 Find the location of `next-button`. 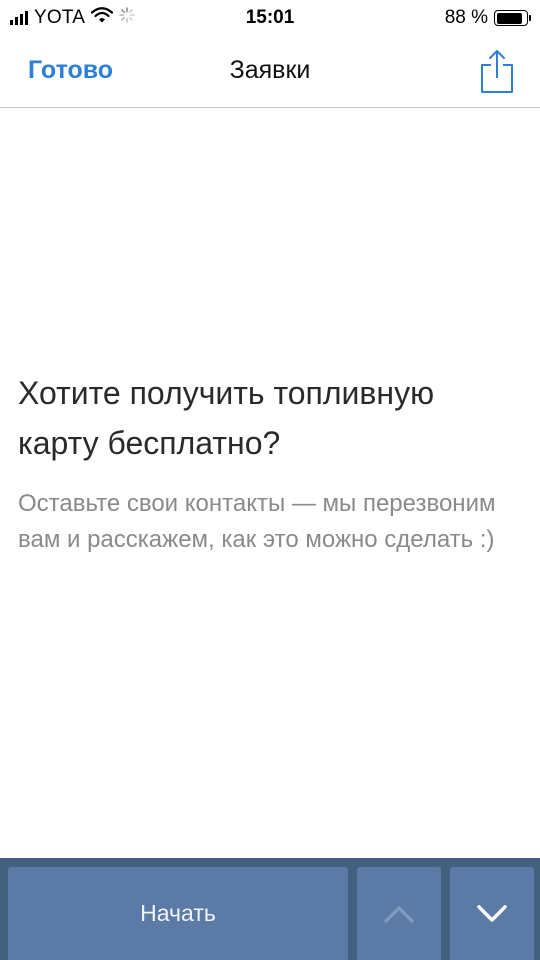

next-button is located at coordinates (492, 913).